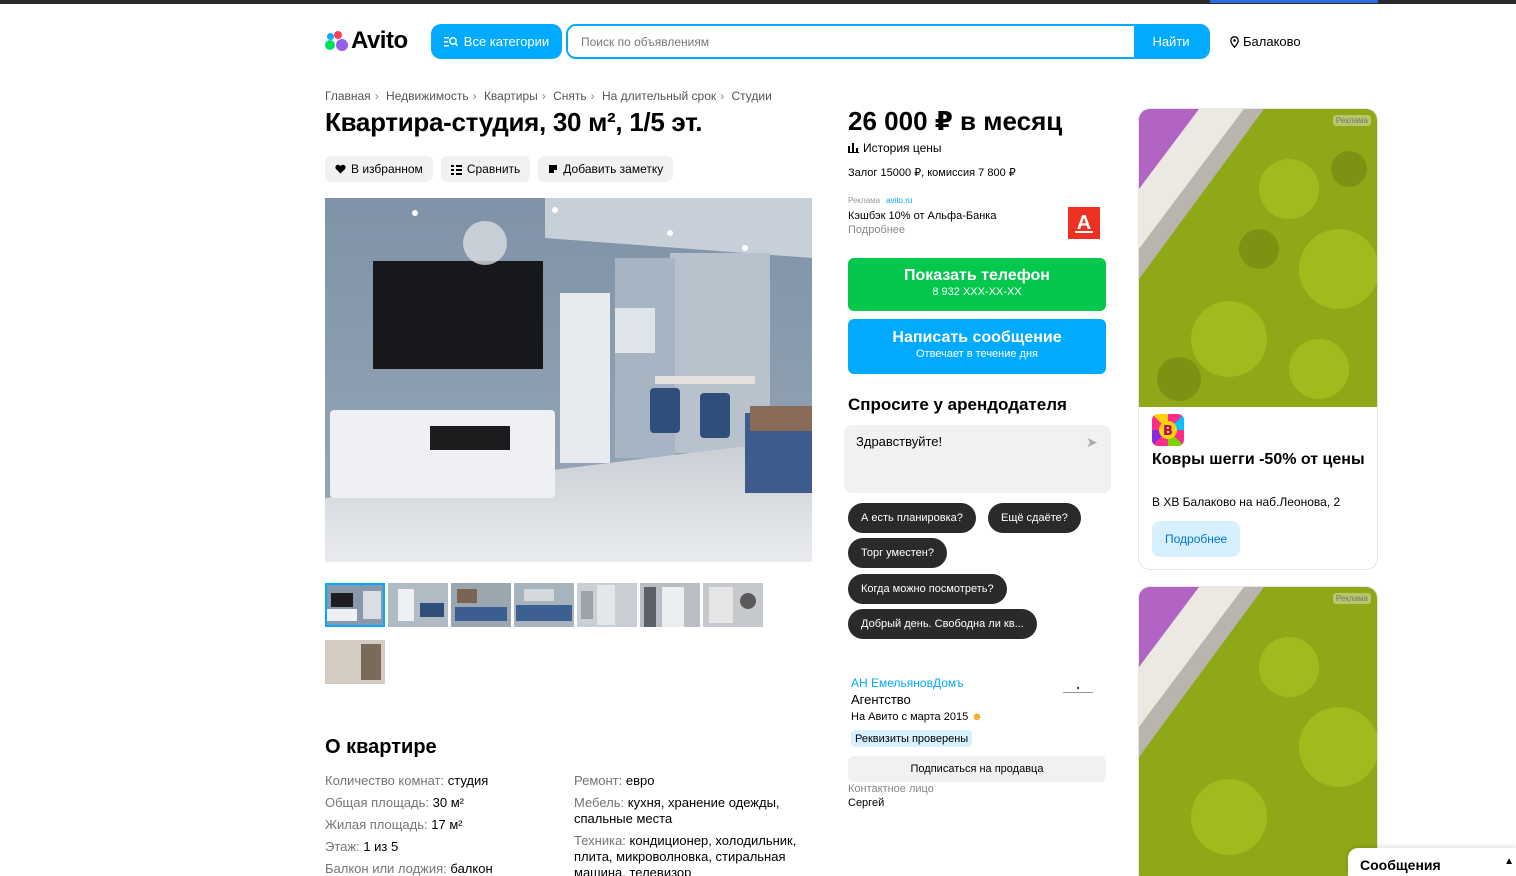 The height and width of the screenshot is (876, 1516). What do you see at coordinates (932, 173) in the screenshot?
I see `deposit-info: Залог 15000 ₽, комиссия 7 800 ₽` at bounding box center [932, 173].